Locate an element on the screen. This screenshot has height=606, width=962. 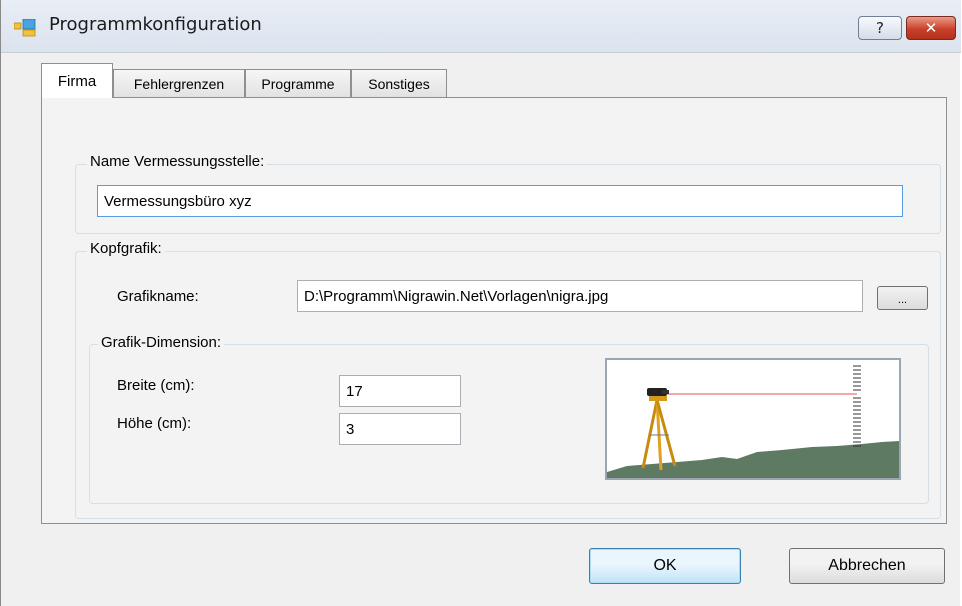
ok-button: OK is located at coordinates (665, 566).